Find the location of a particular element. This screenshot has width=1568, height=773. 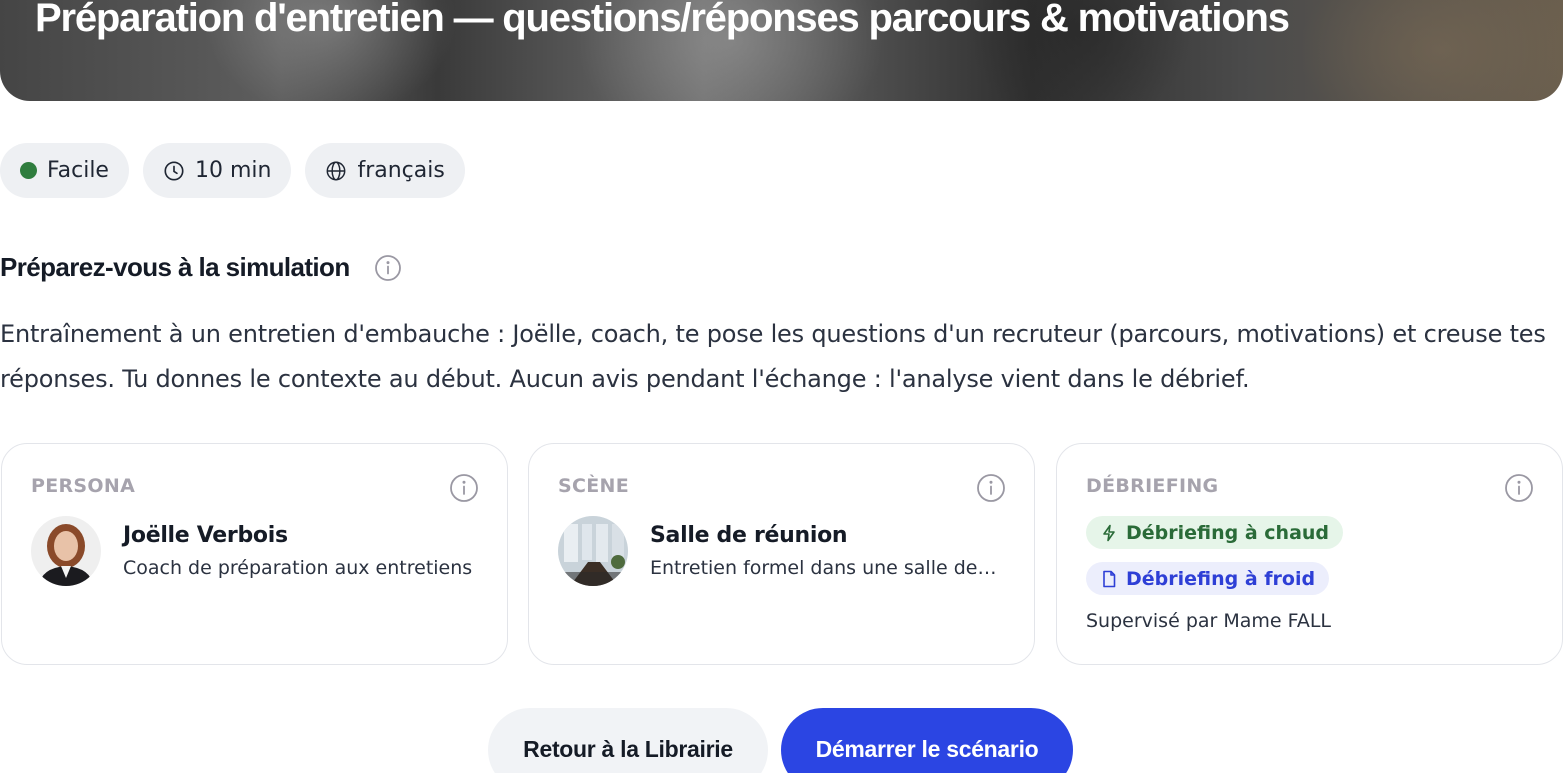

persona-role: Coach de préparation aux entretiens is located at coordinates (298, 568).